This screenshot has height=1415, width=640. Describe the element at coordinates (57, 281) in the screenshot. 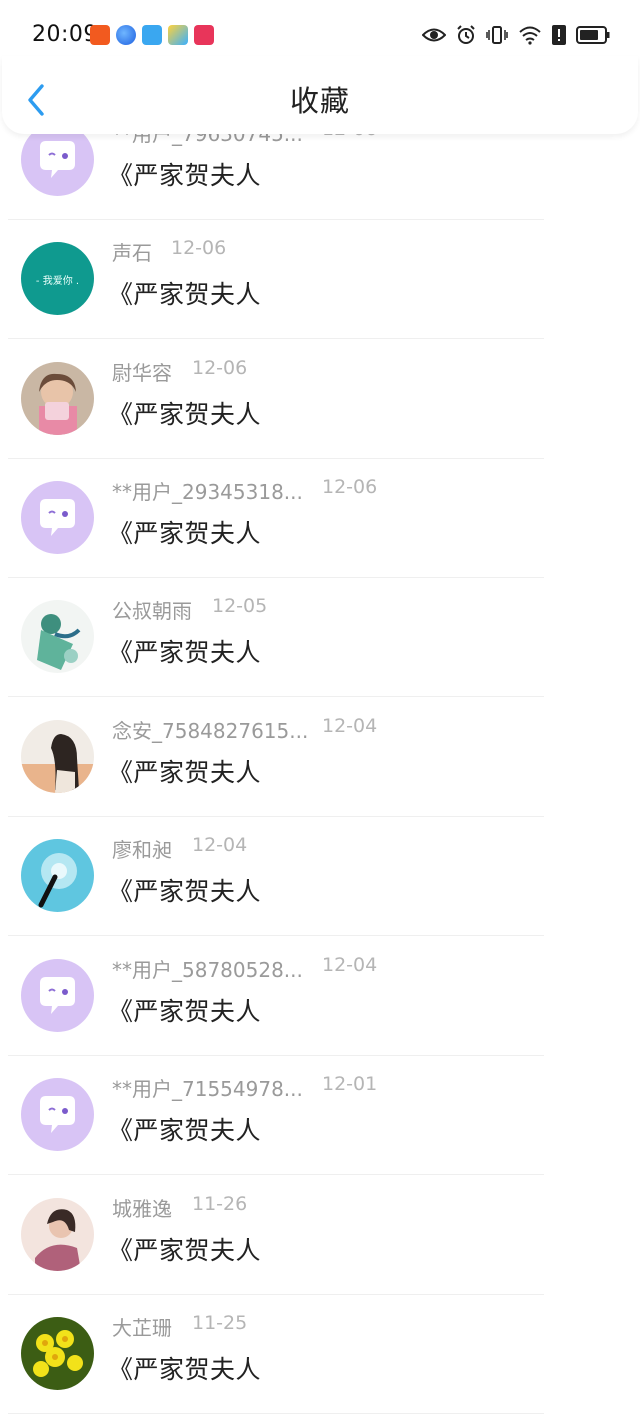

I see `avatar-caption: - 我爱你 .` at that location.